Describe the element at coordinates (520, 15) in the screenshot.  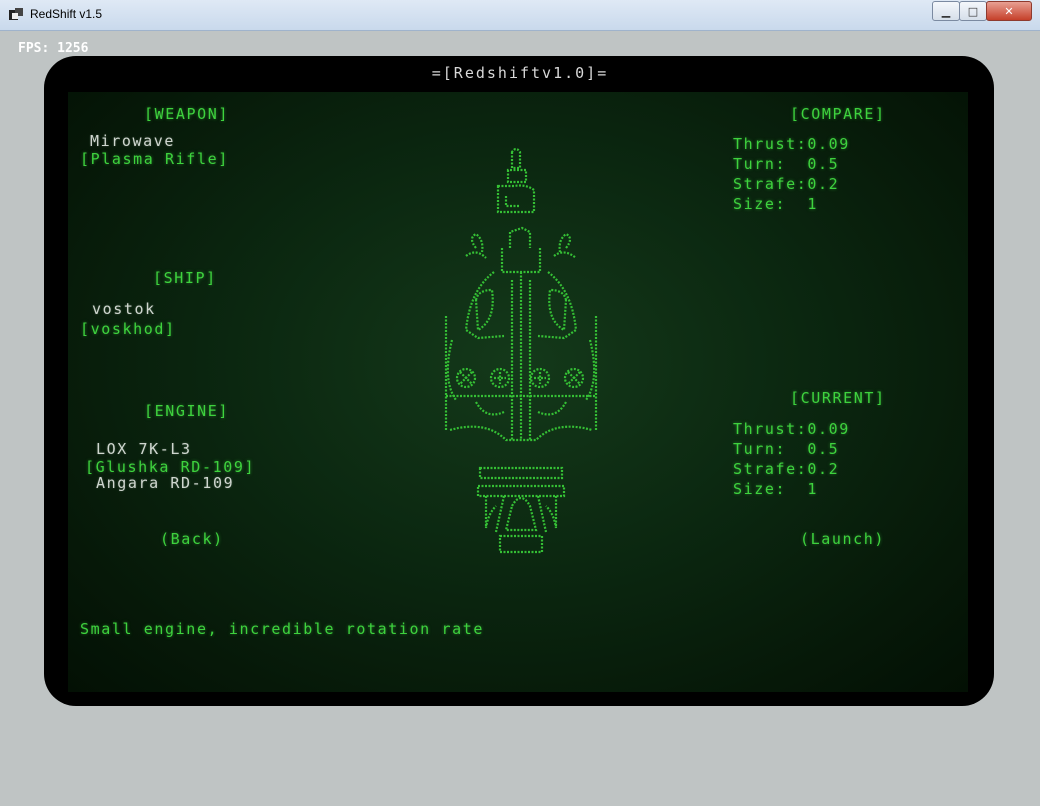
I see `window-titlebar: RedShift v1.5 ▁ □ ✕` at that location.